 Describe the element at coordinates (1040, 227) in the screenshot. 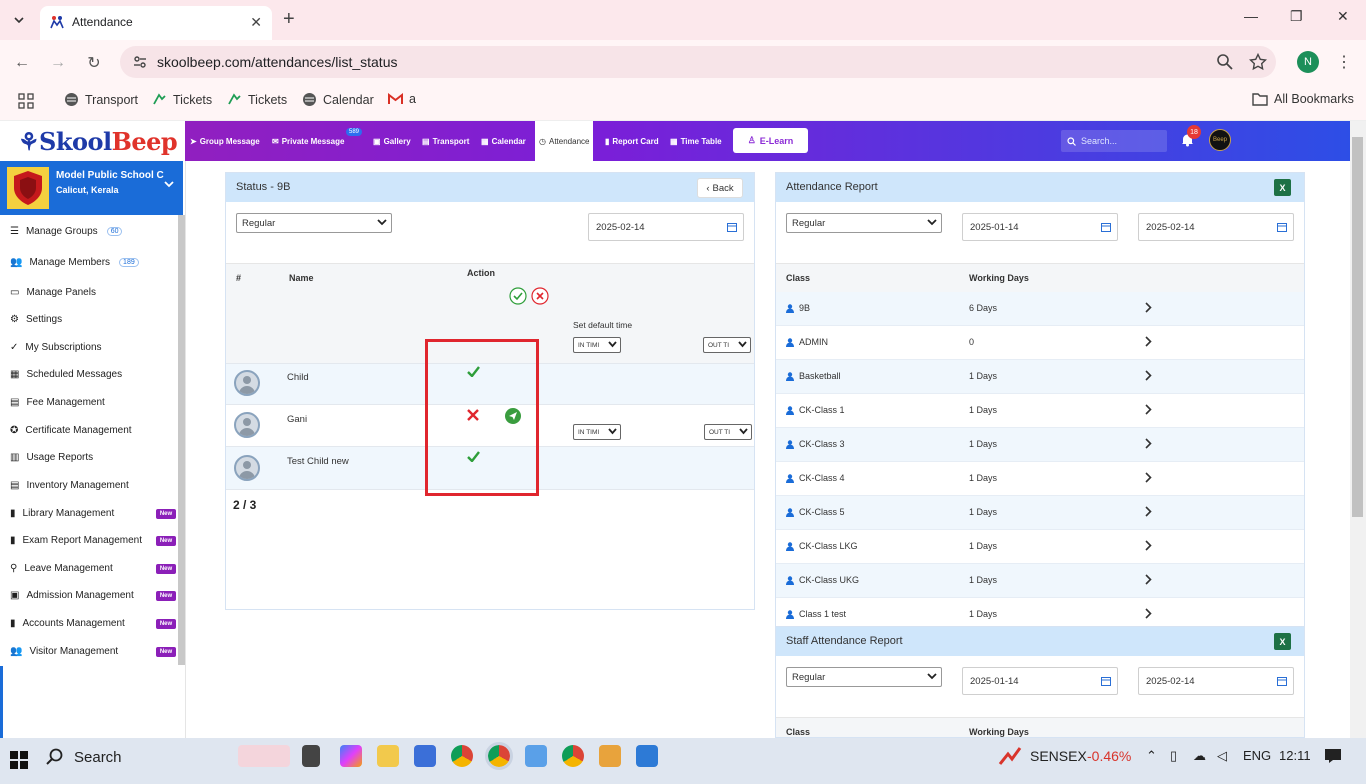

I see `report-from-date: 2025-01-14` at that location.